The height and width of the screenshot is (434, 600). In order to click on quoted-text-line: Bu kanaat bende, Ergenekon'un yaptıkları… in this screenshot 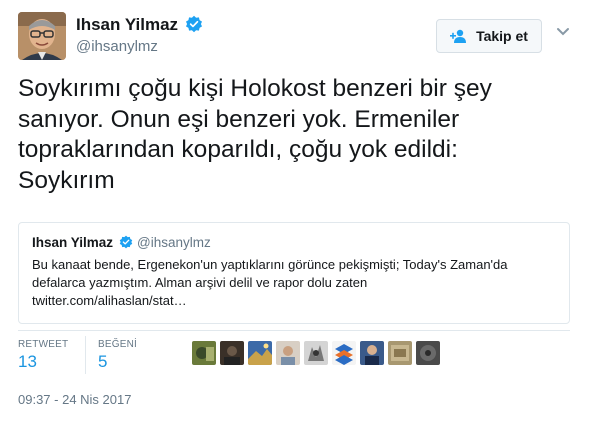, I will do `click(270, 264)`.